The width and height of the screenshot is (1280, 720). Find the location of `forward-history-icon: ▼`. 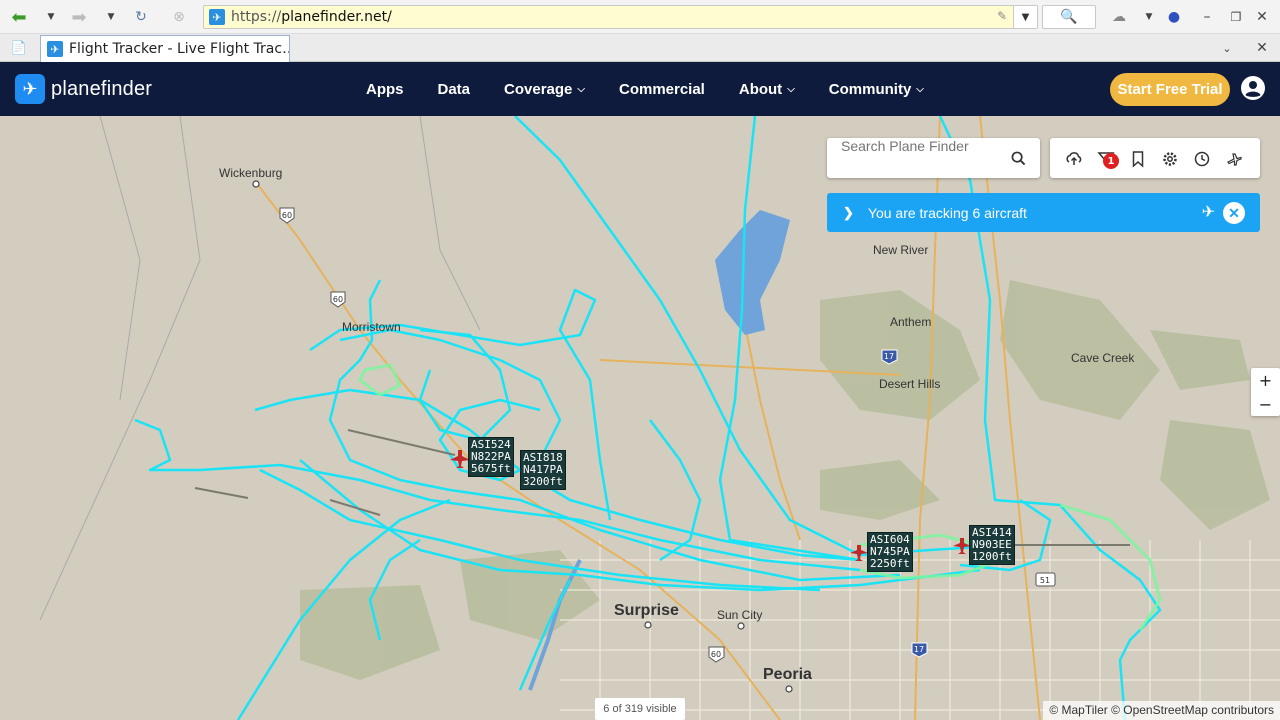

forward-history-icon: ▼ is located at coordinates (111, 17).